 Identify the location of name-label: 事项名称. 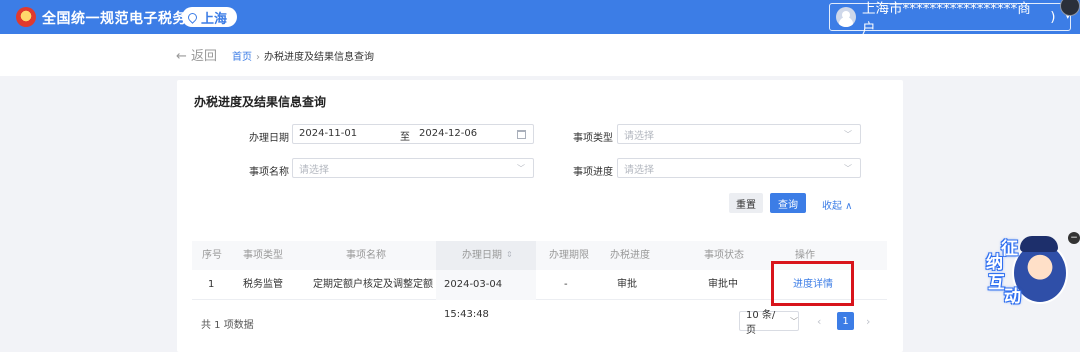
(269, 172).